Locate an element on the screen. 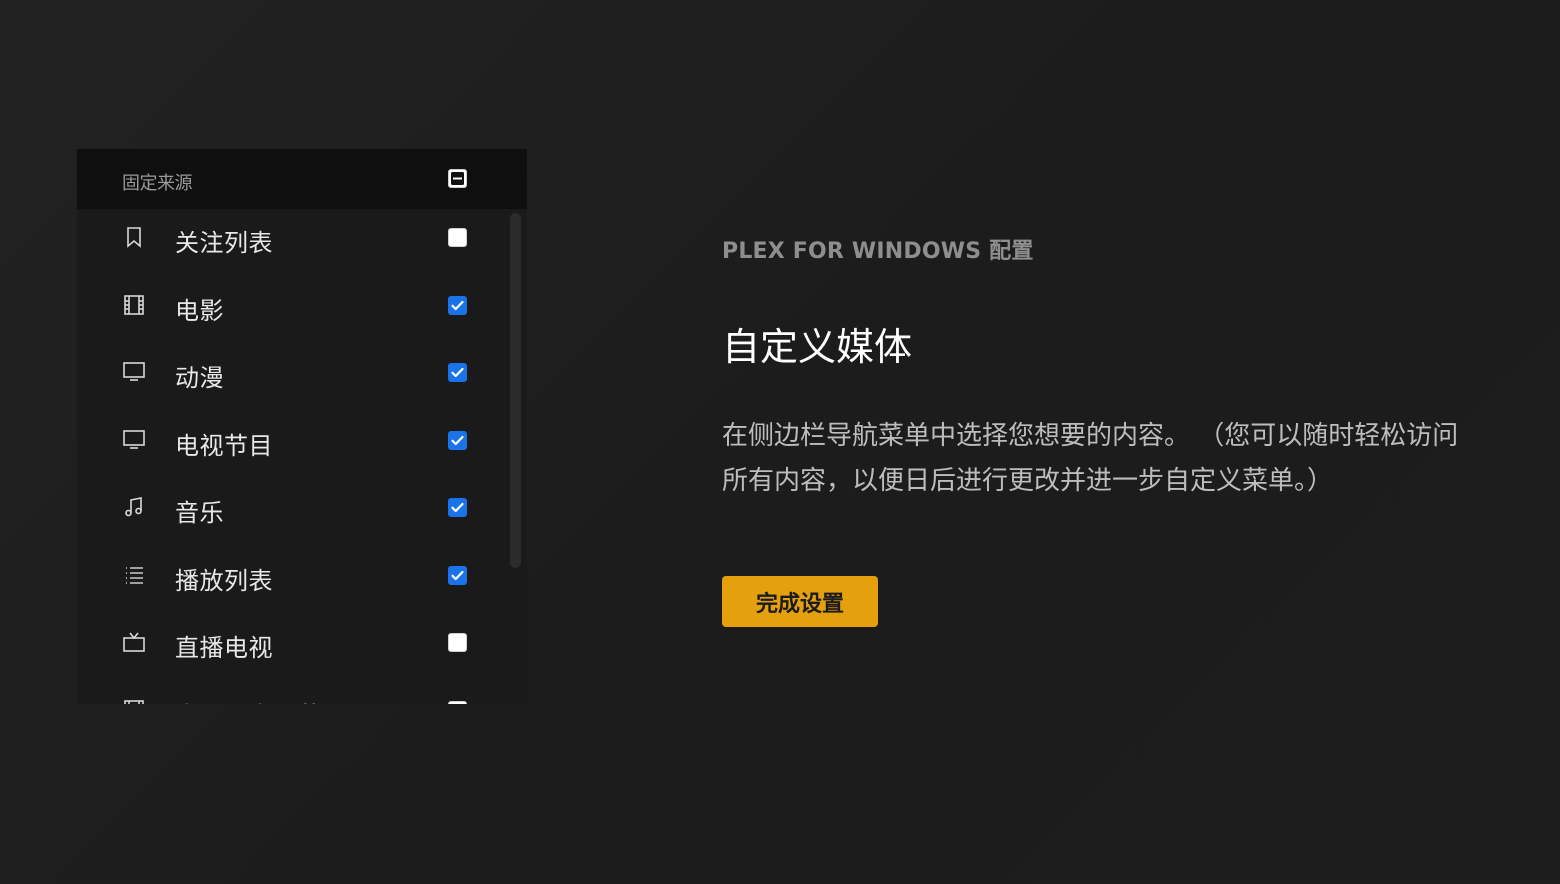  music-note-icon is located at coordinates (134, 507).